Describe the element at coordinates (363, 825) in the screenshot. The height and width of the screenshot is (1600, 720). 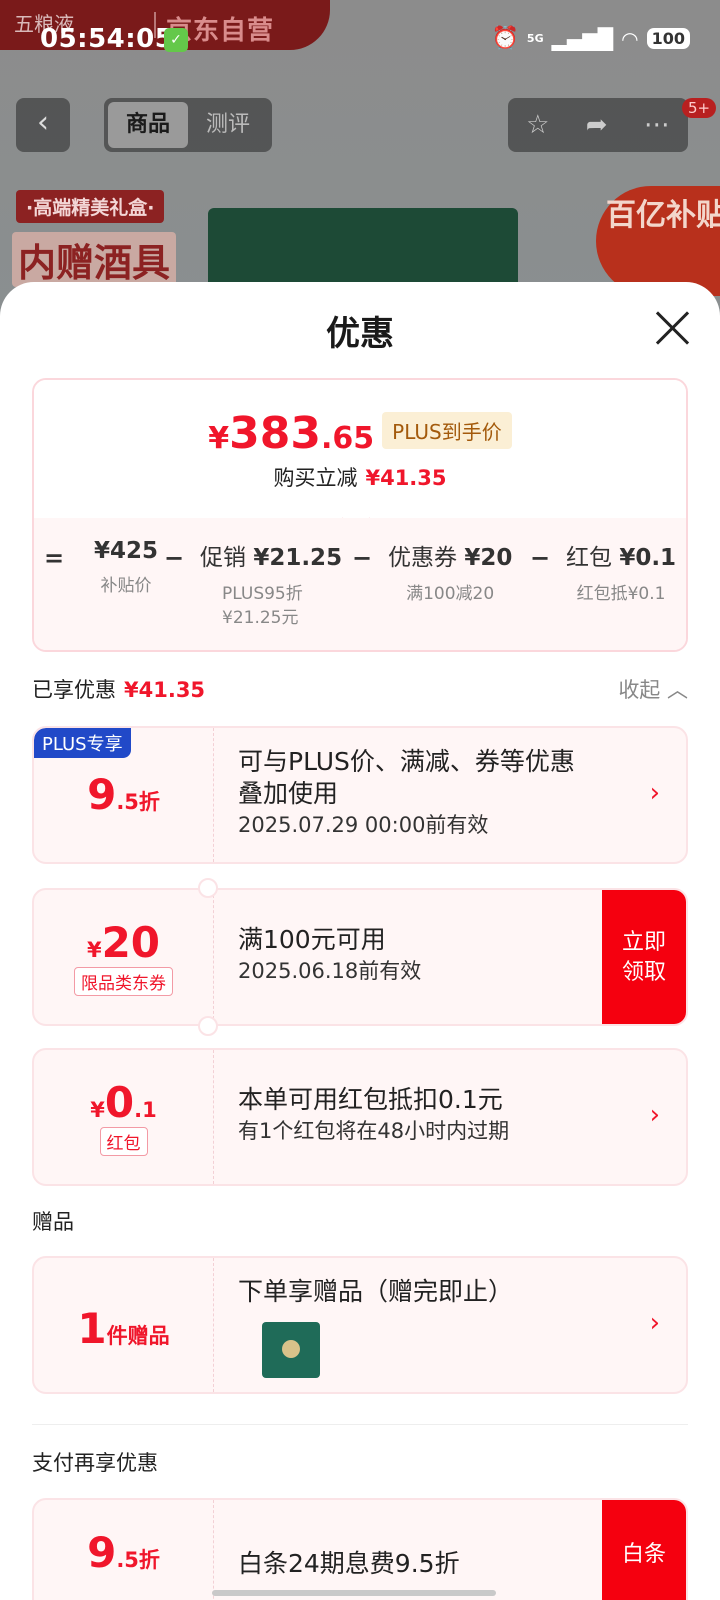
I see `plus-valid-until: 2025.07.29 00:00前有效` at that location.